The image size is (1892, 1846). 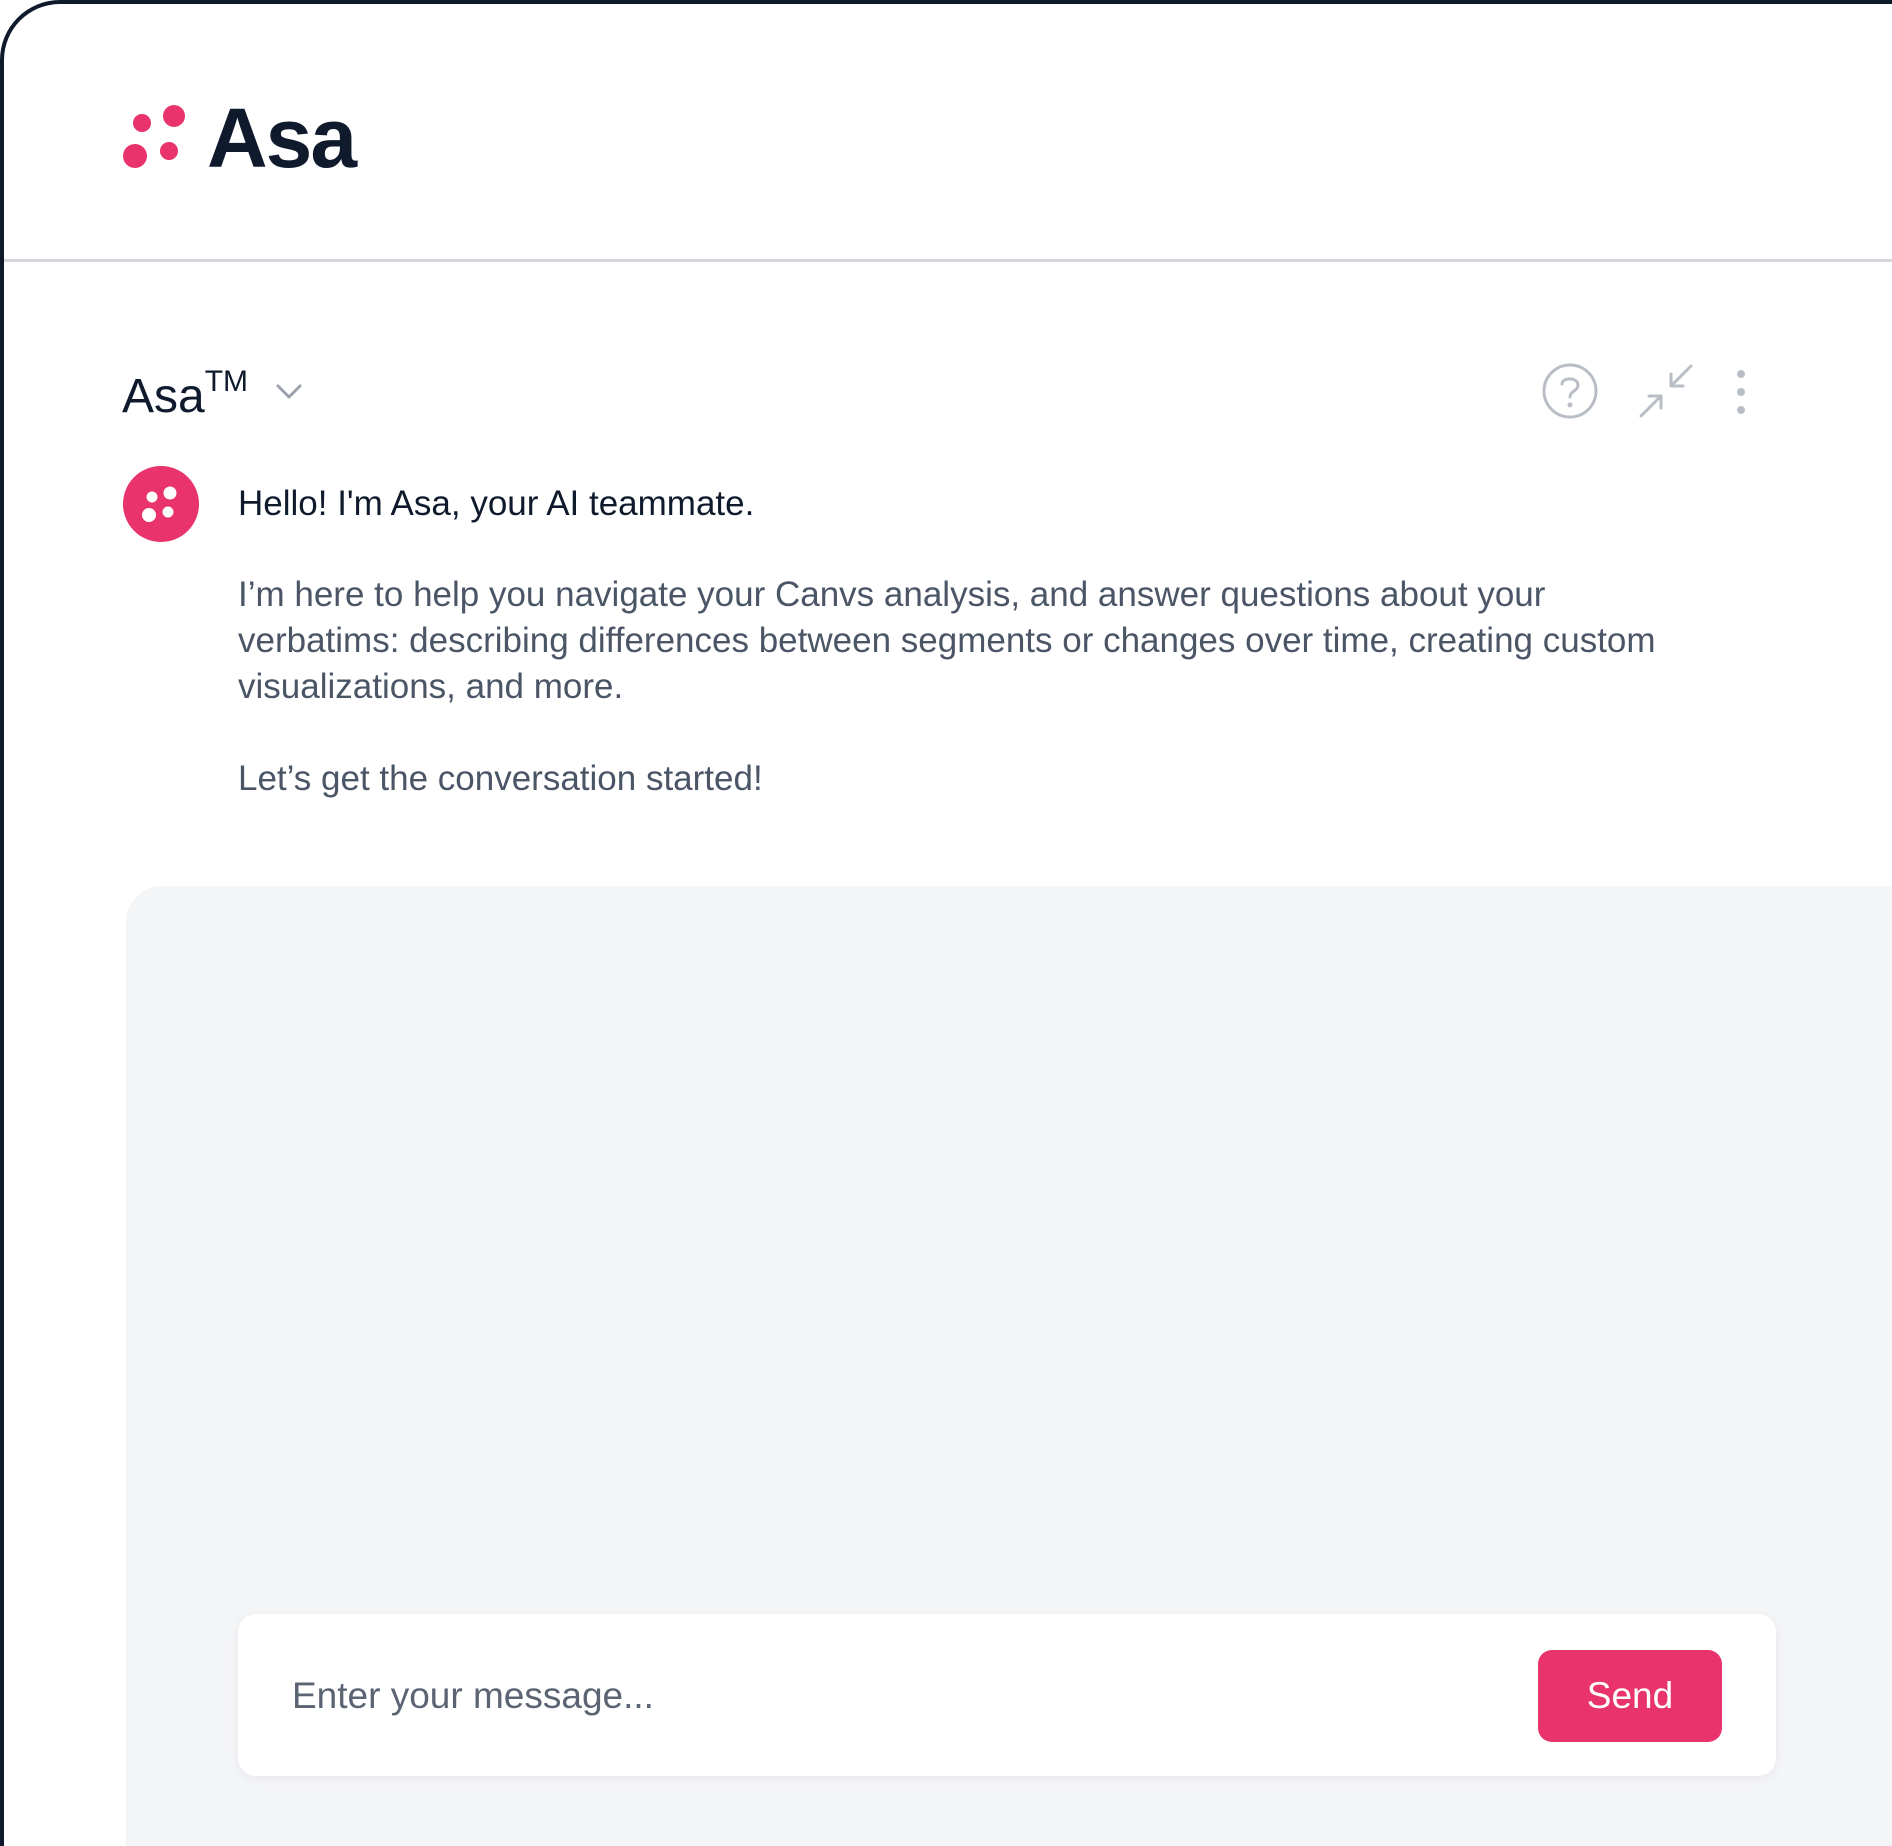 What do you see at coordinates (892, 1696) in the screenshot?
I see `message-input` at bounding box center [892, 1696].